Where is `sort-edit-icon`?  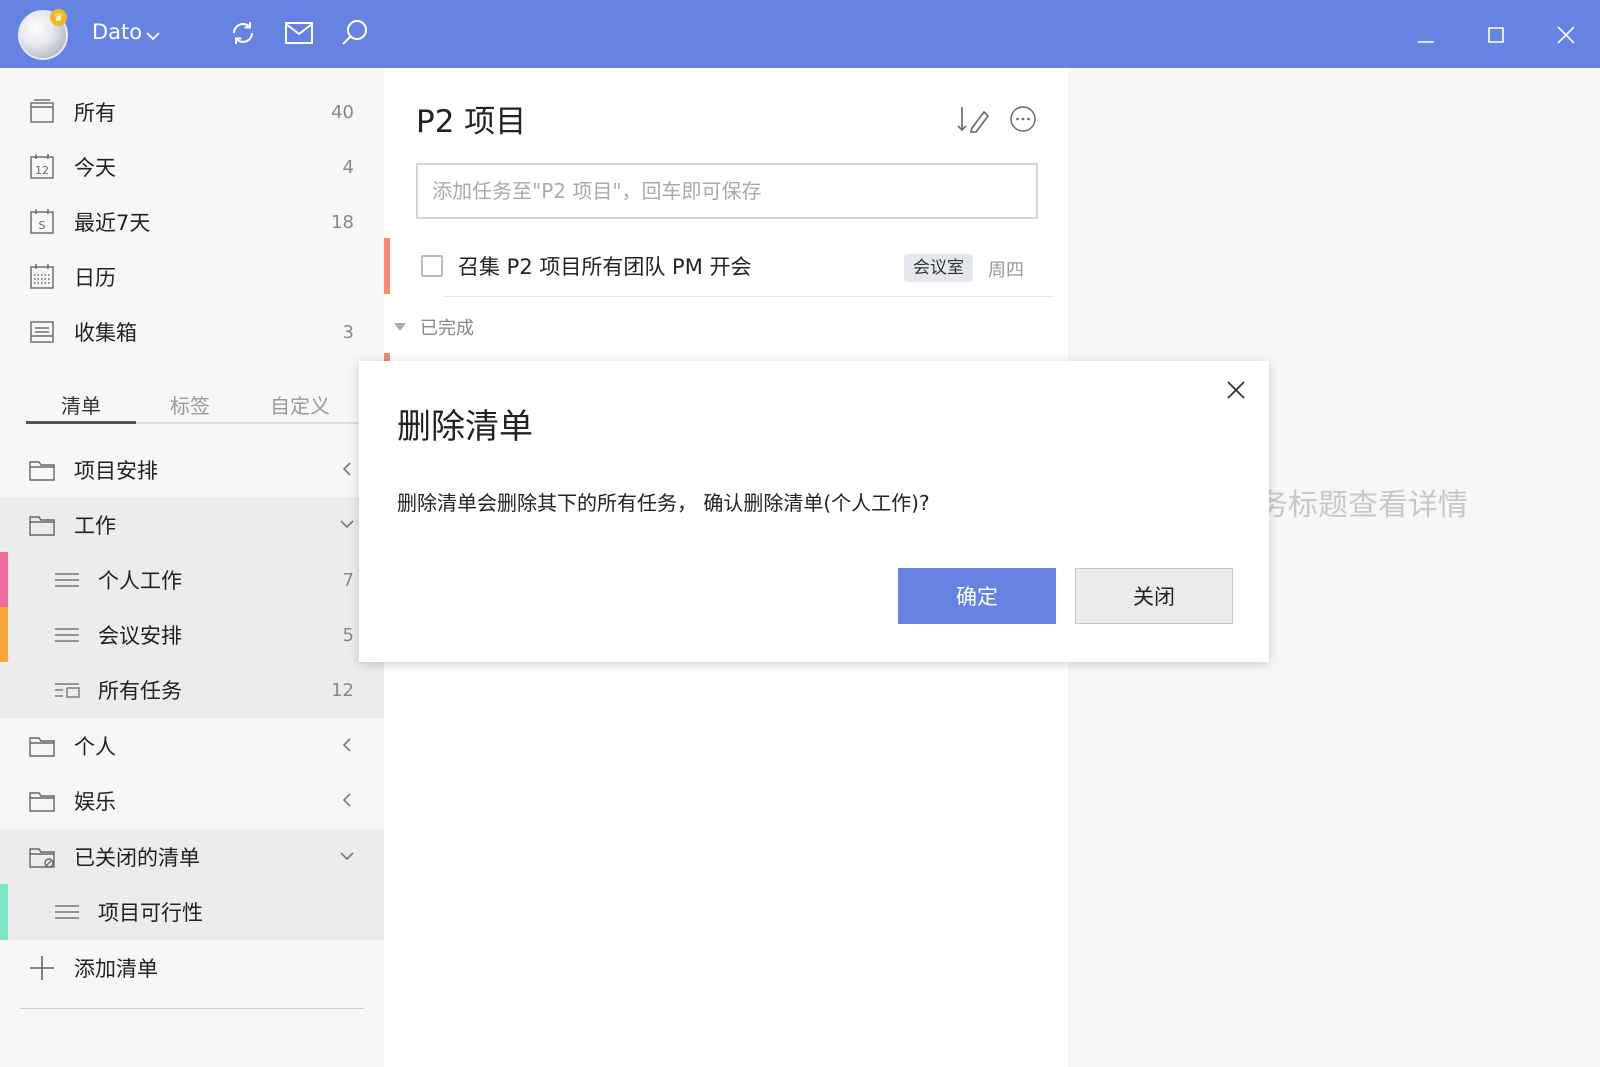 sort-edit-icon is located at coordinates (973, 119).